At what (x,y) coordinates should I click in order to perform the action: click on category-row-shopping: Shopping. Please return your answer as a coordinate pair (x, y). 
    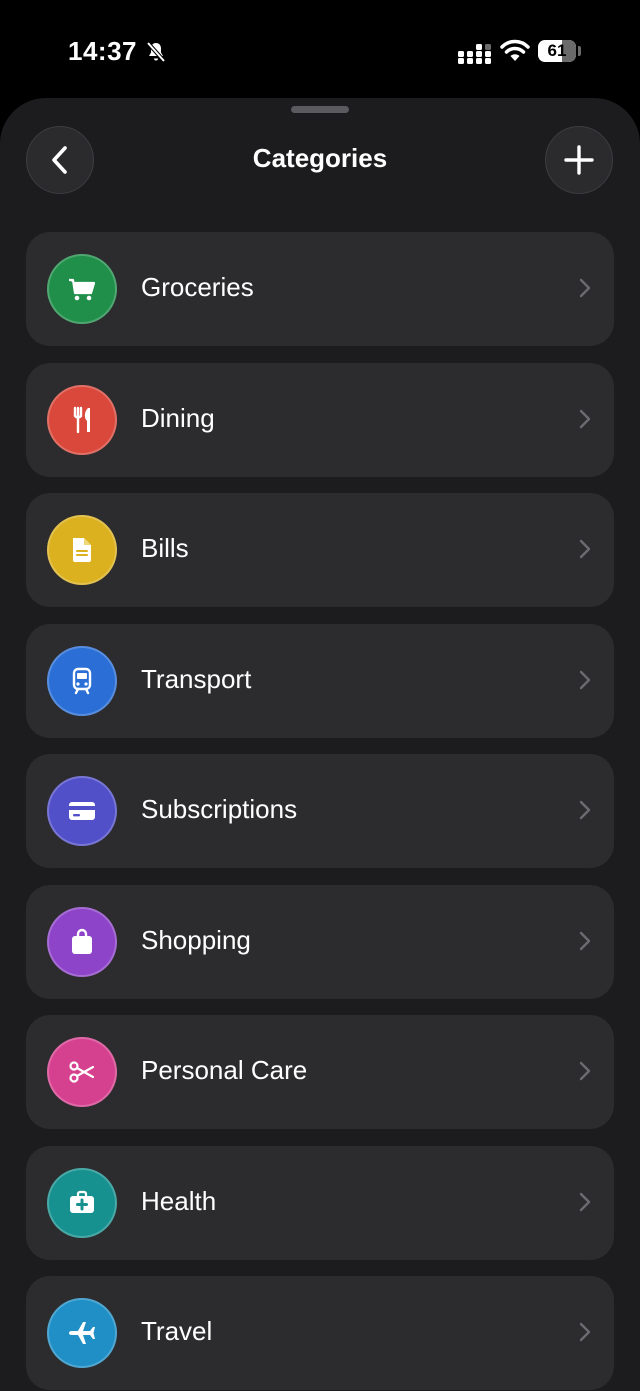
    Looking at the image, I should click on (320, 941).